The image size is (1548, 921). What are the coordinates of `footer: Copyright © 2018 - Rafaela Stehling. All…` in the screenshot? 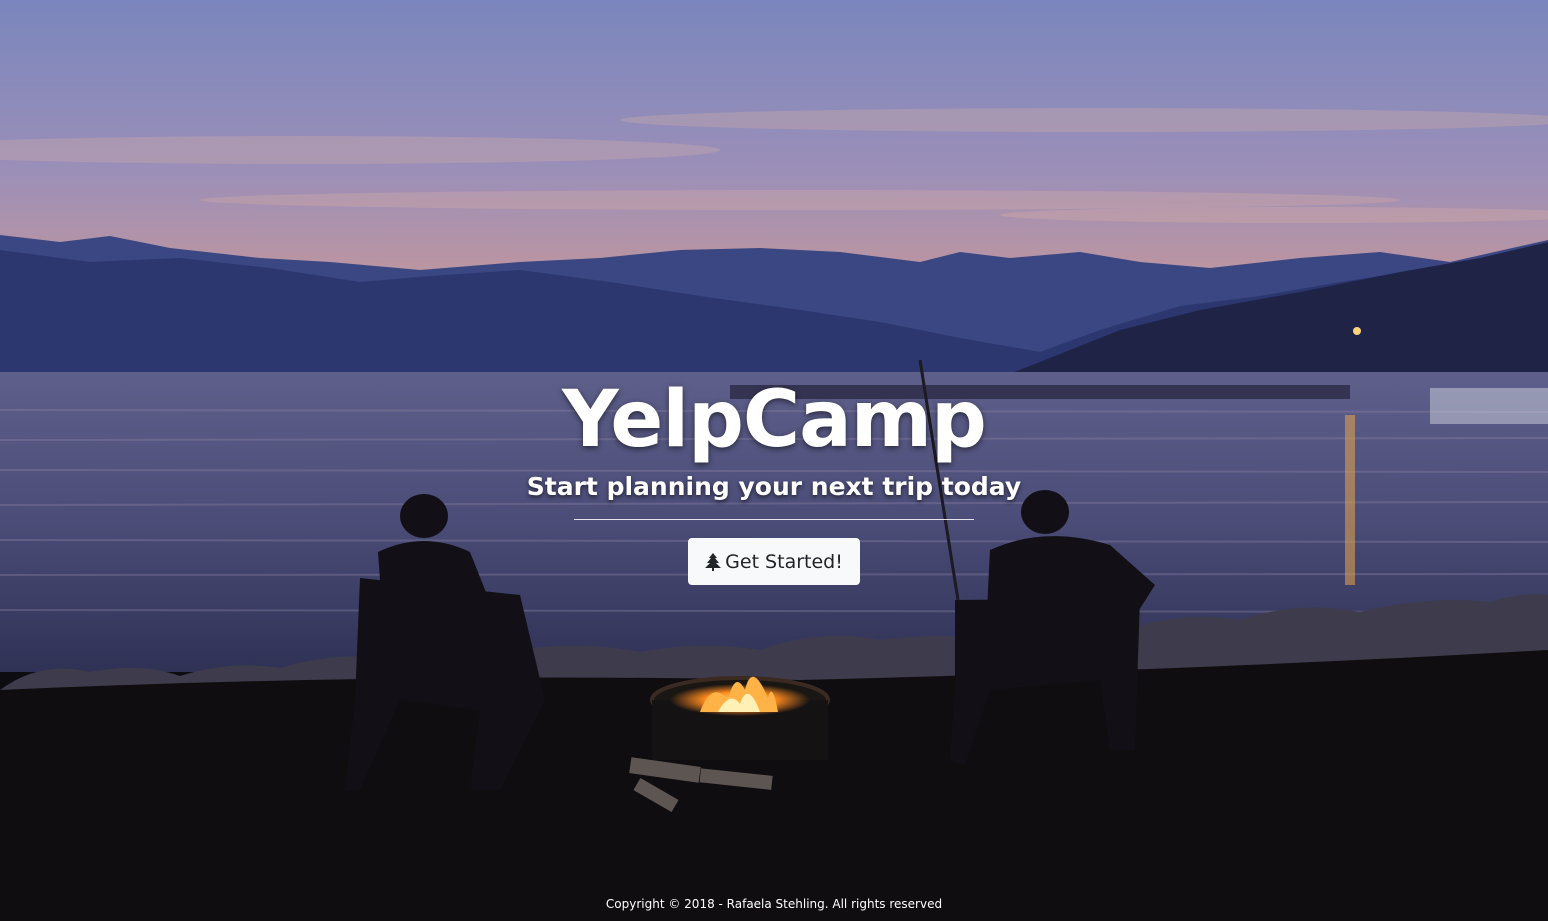 It's located at (774, 904).